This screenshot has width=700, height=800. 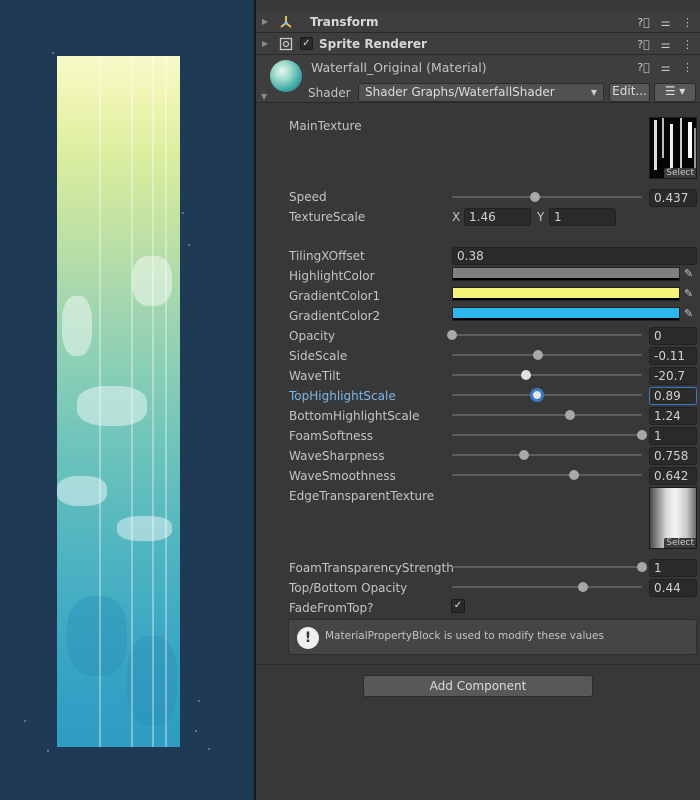 I want to click on add-component-button: Add Component, so click(x=478, y=686).